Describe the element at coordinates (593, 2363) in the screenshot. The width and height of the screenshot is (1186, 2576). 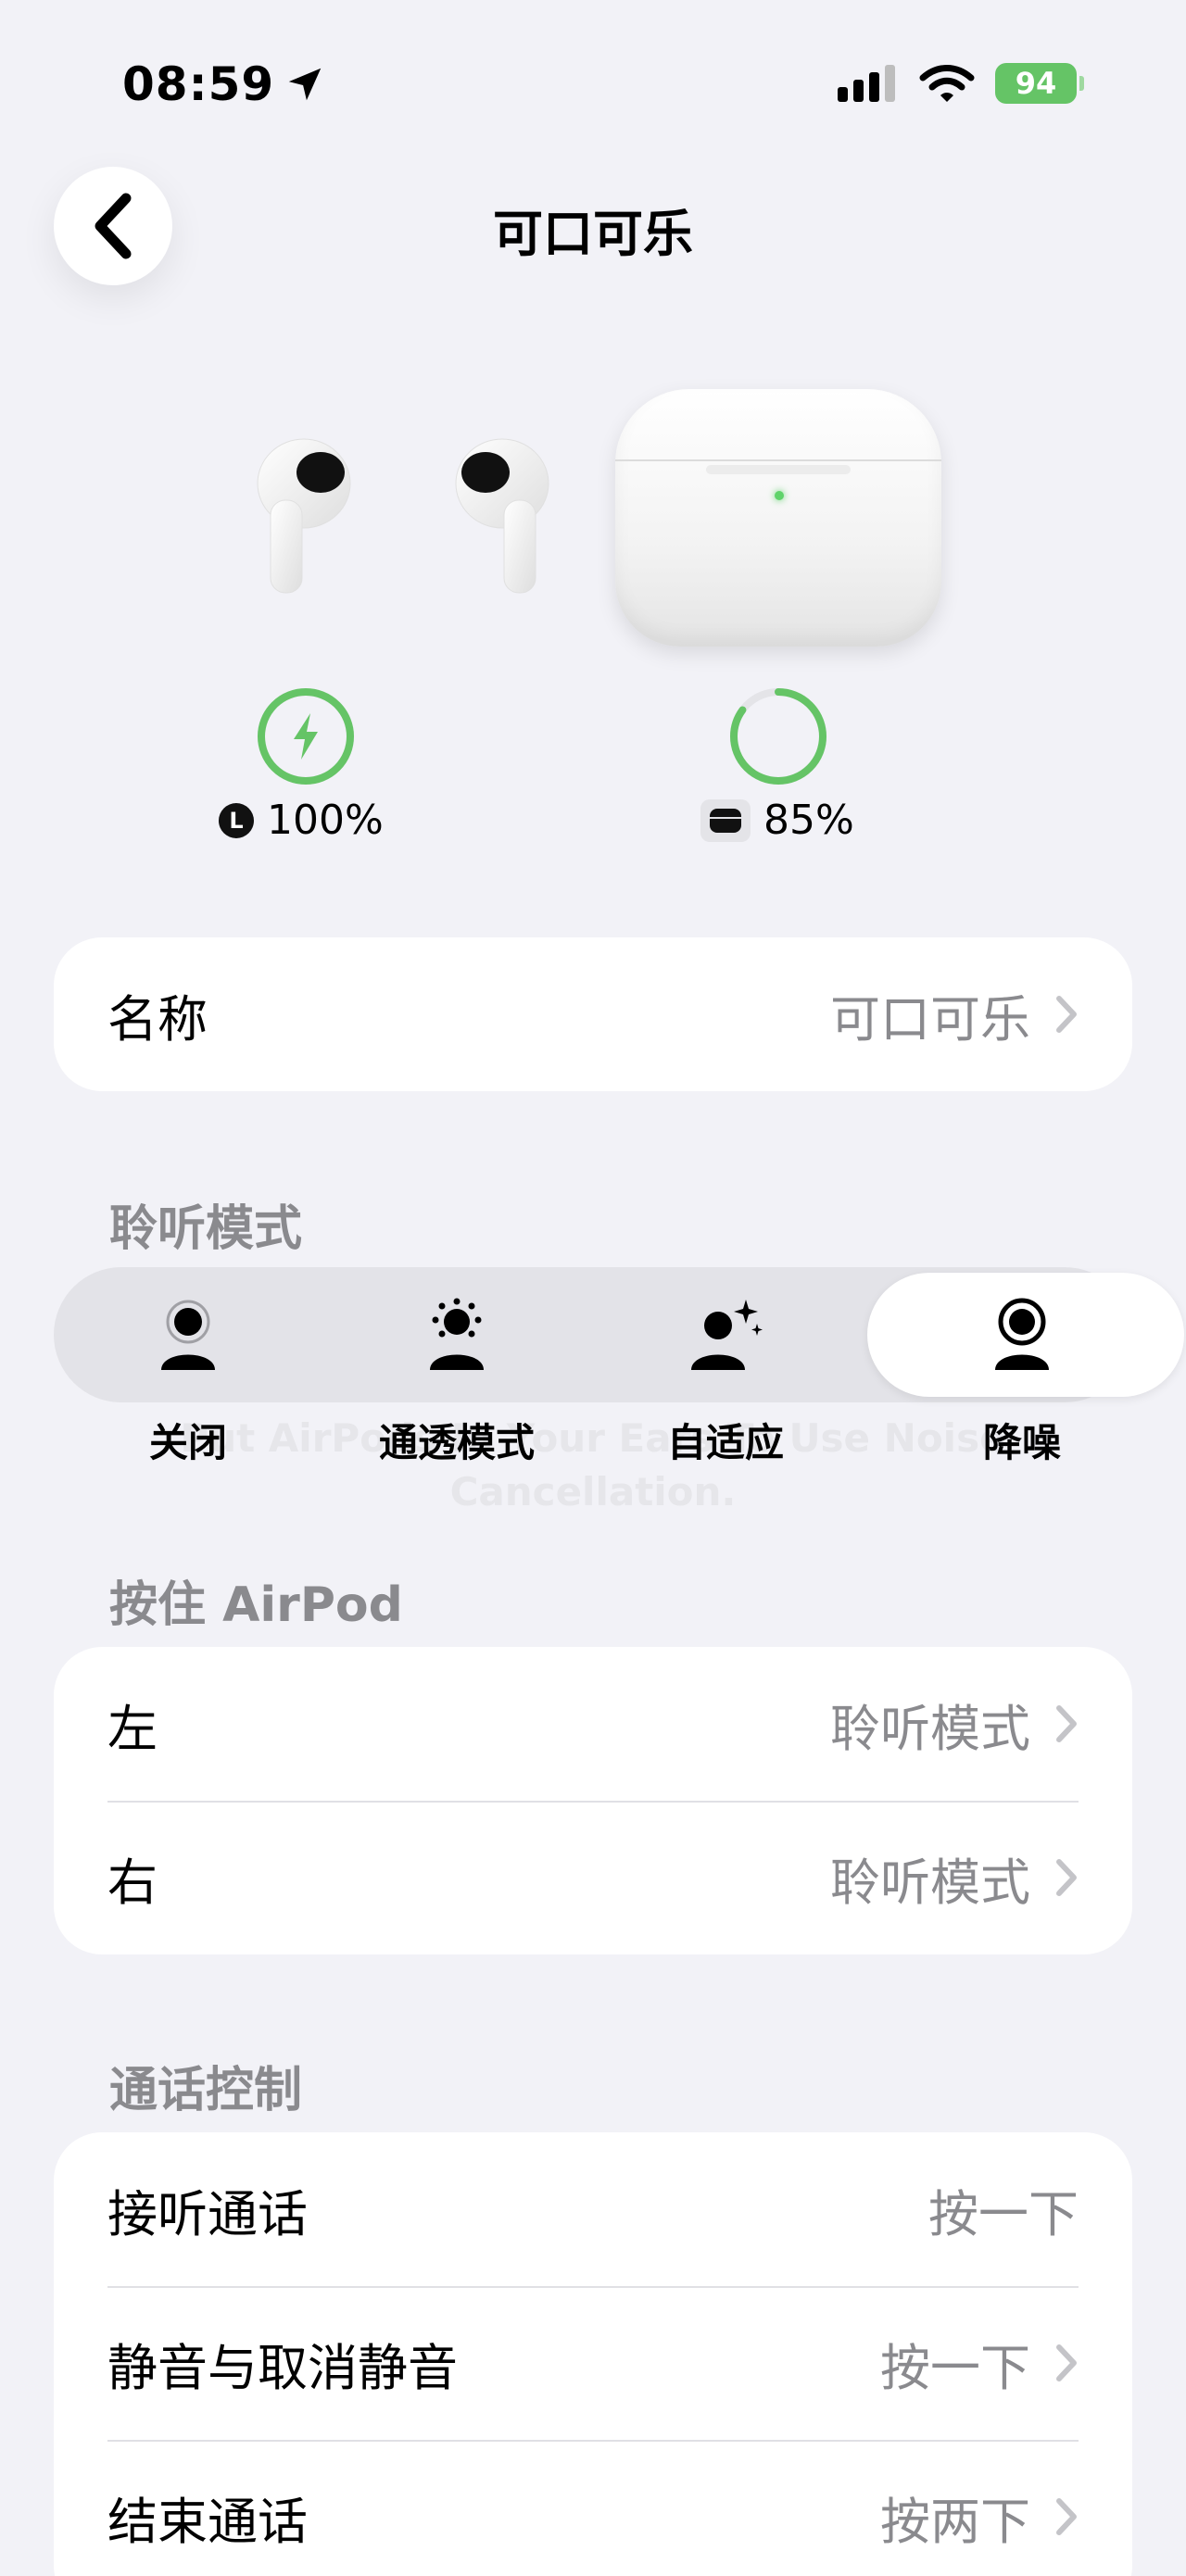
I see `mute-row: 静音与取消静音 按一下` at that location.